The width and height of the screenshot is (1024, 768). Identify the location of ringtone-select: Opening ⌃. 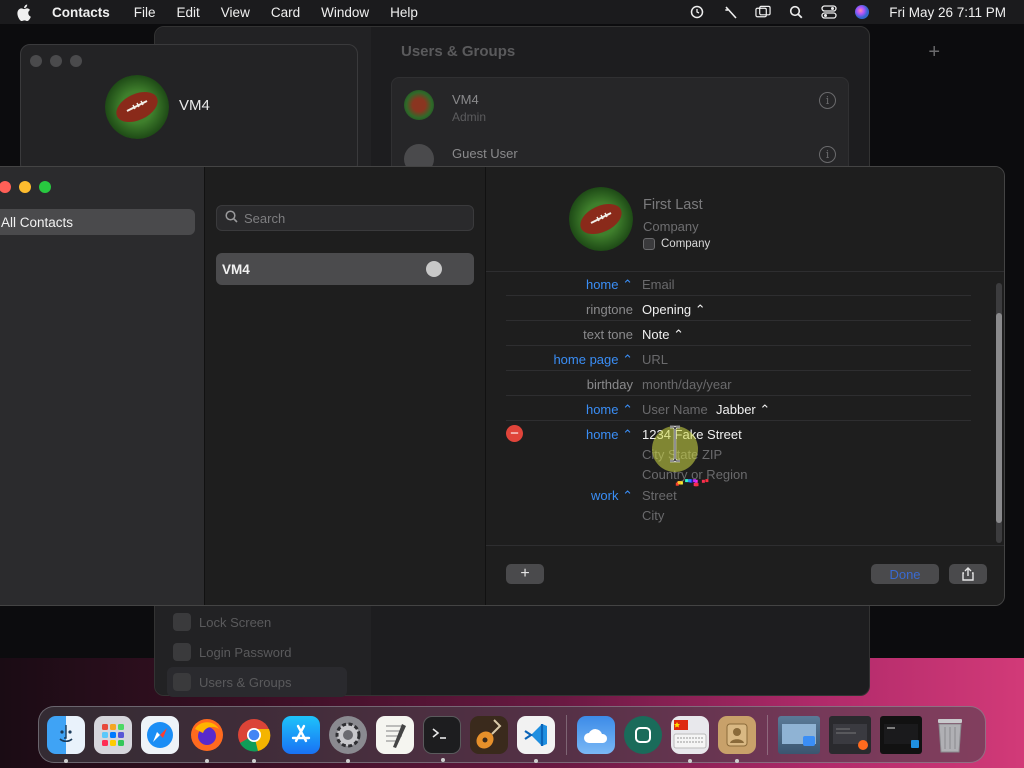
(674, 310).